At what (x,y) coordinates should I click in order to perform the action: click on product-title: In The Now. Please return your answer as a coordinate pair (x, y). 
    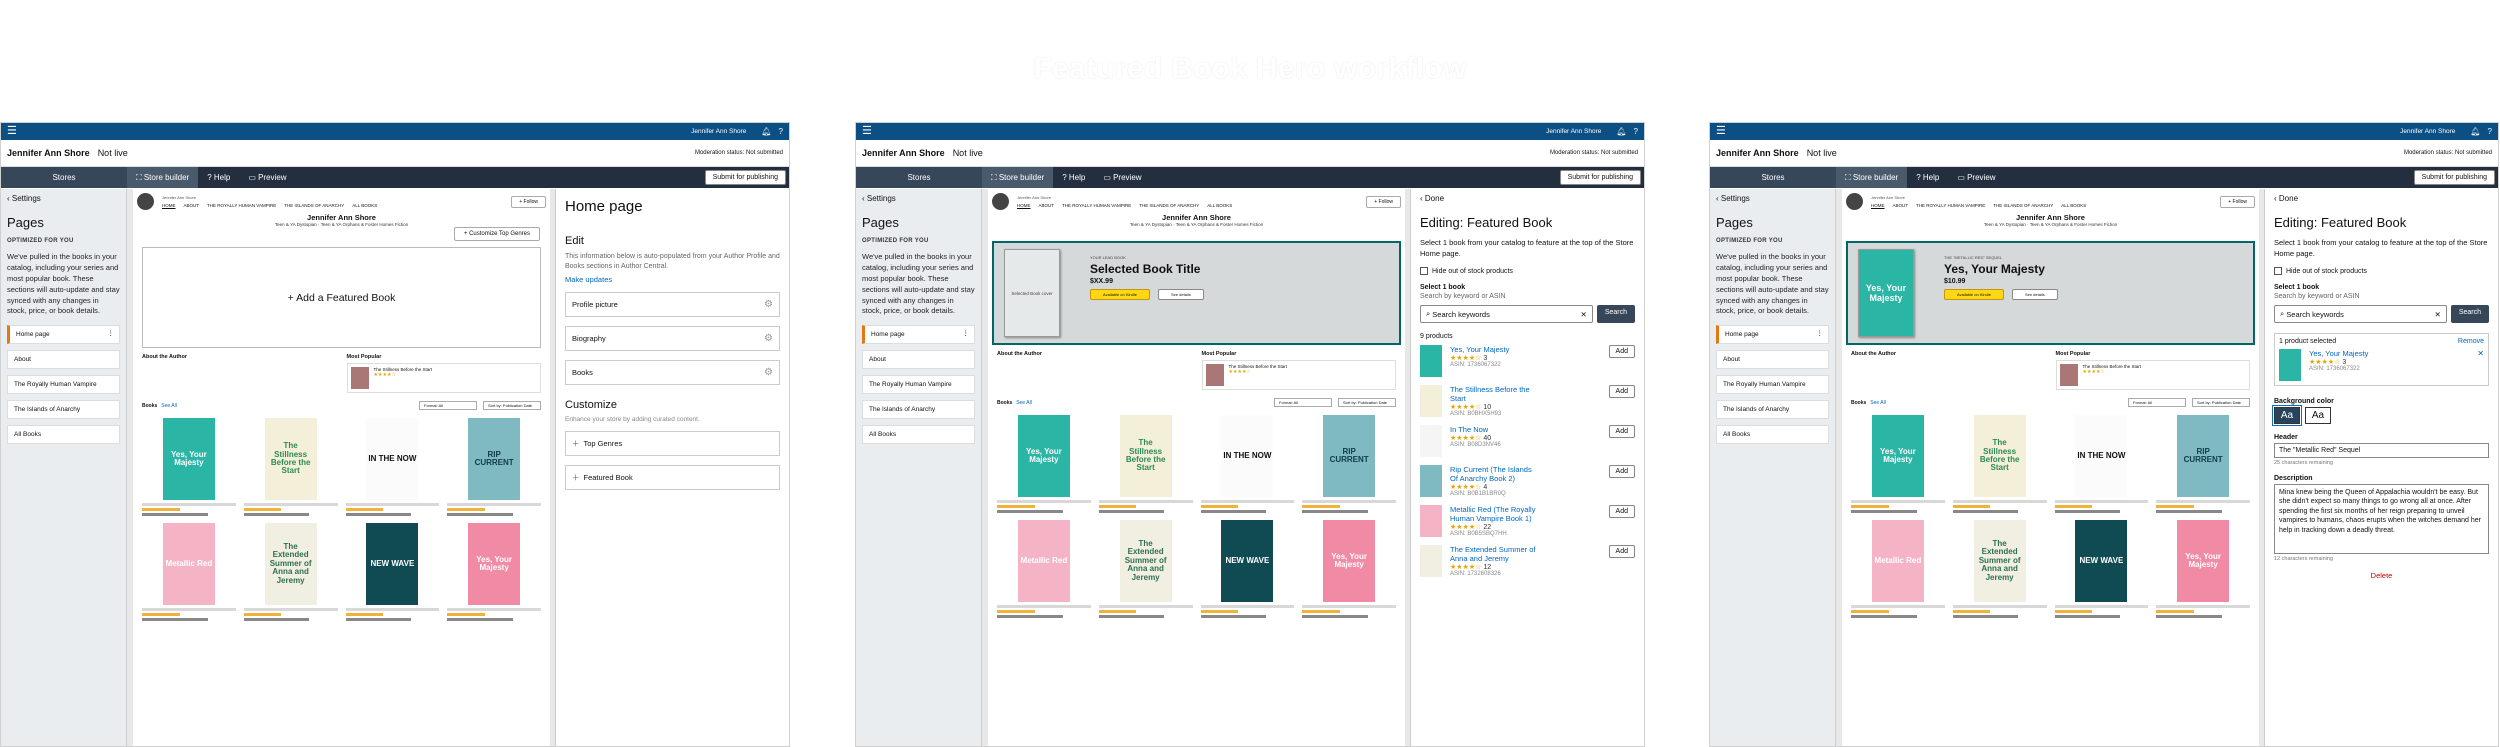
    Looking at the image, I should click on (1495, 429).